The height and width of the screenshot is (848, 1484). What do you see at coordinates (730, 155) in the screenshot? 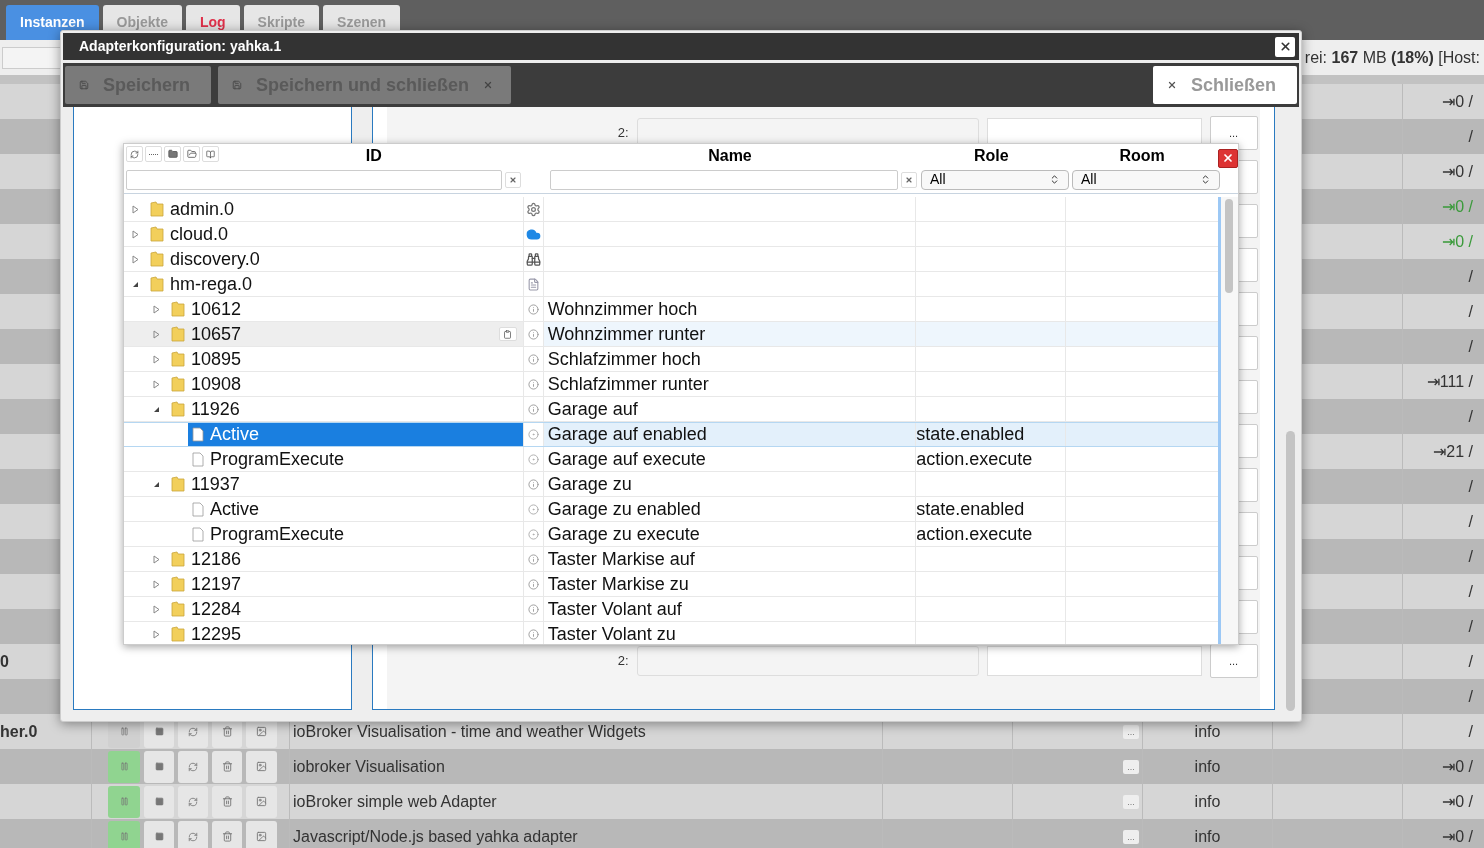
I see `column-header: Name` at bounding box center [730, 155].